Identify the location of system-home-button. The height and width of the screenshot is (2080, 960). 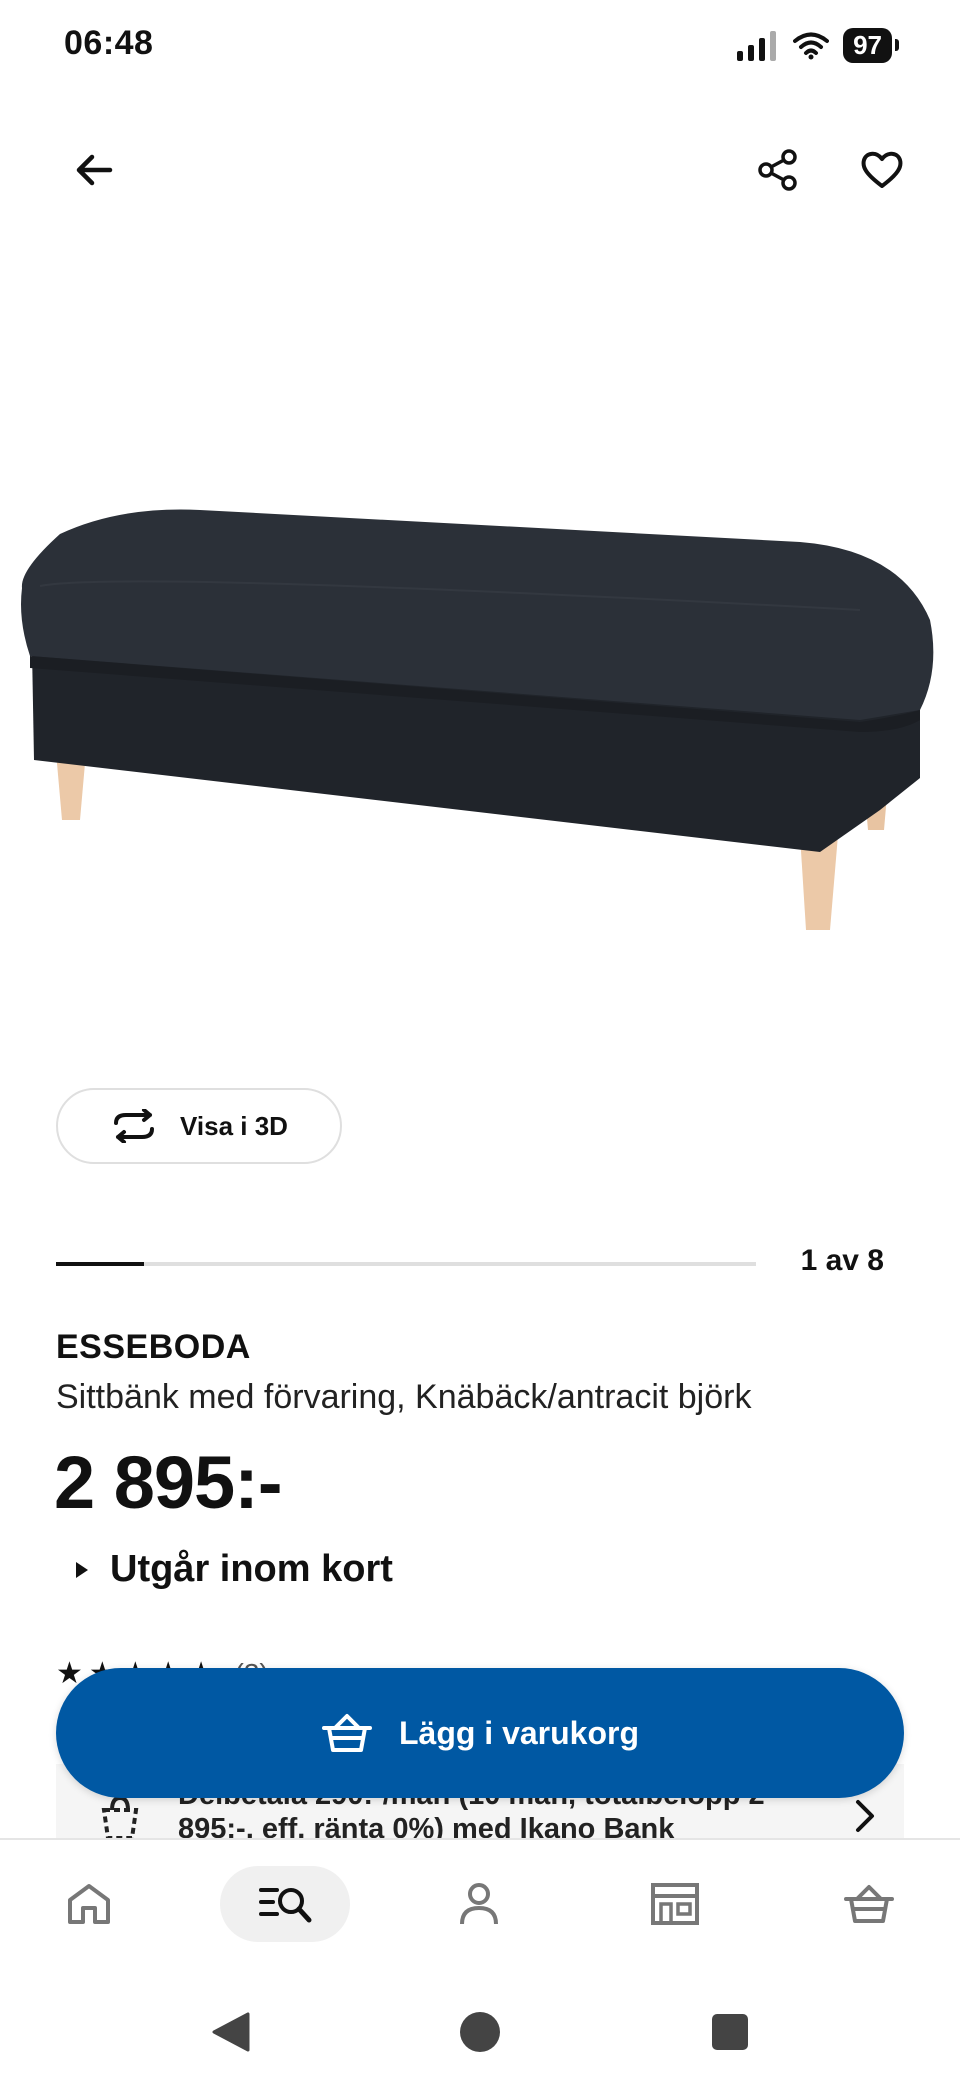
(480, 2032).